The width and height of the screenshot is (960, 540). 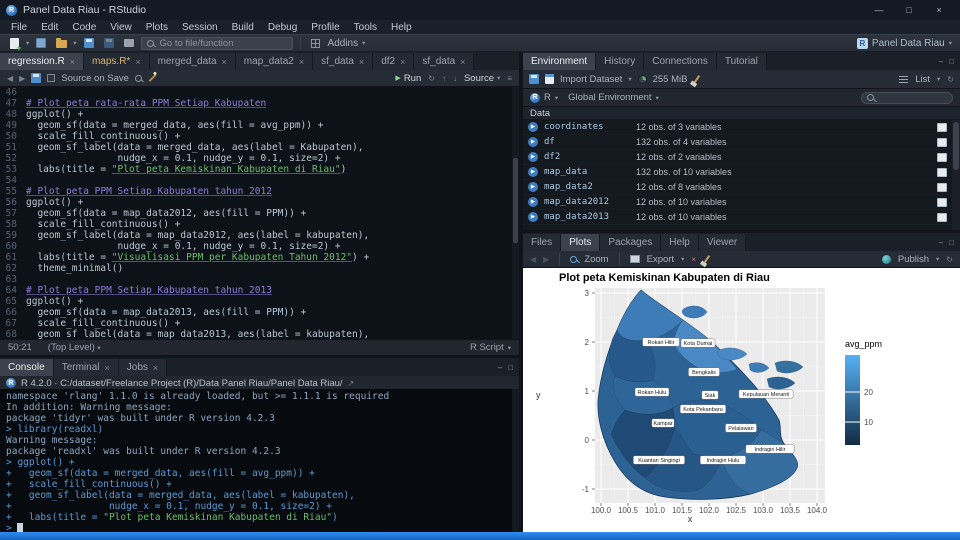 I want to click on list-view-button: List, so click(x=922, y=79).